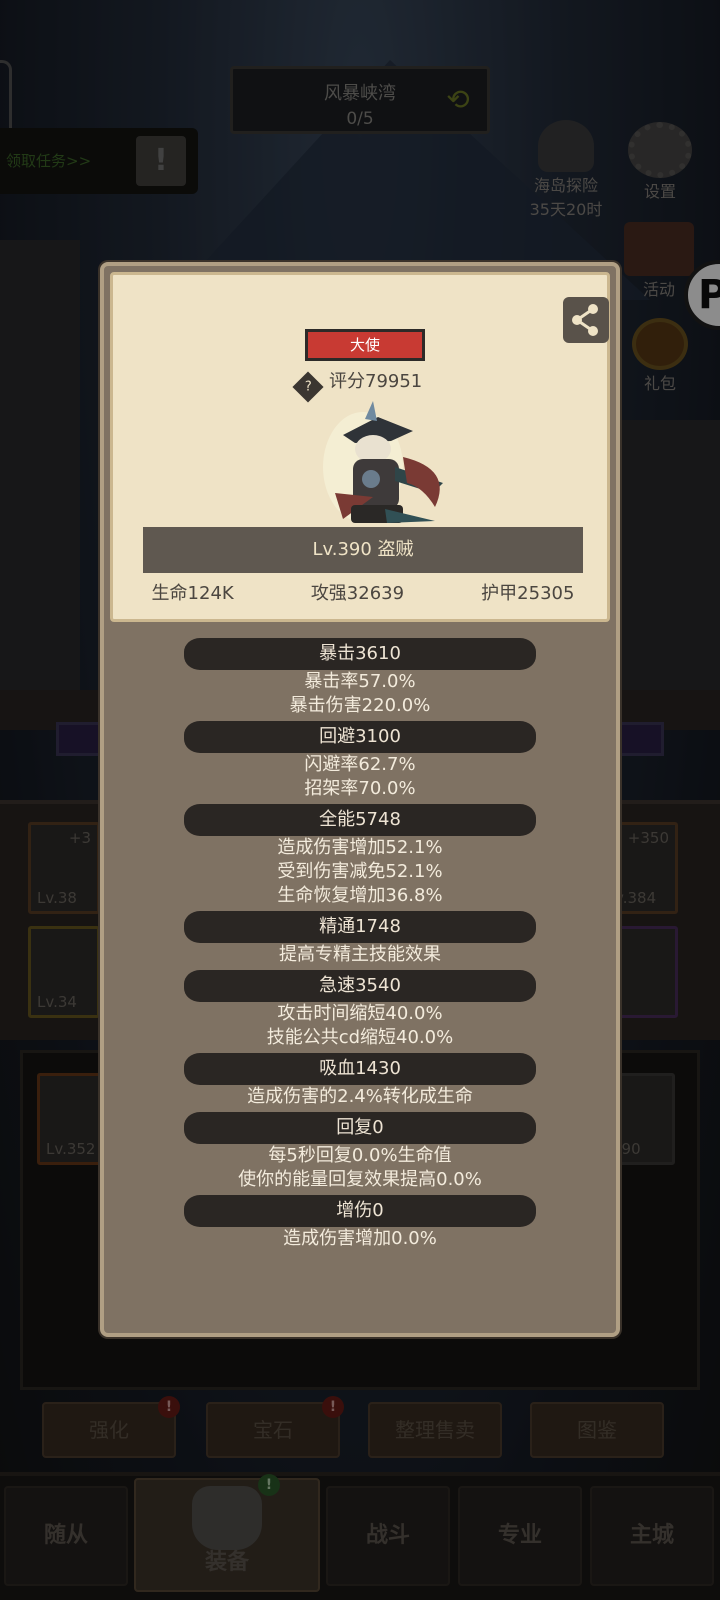 This screenshot has height=1600, width=720. I want to click on stat-line: 暴击率57.0%, so click(360, 681).